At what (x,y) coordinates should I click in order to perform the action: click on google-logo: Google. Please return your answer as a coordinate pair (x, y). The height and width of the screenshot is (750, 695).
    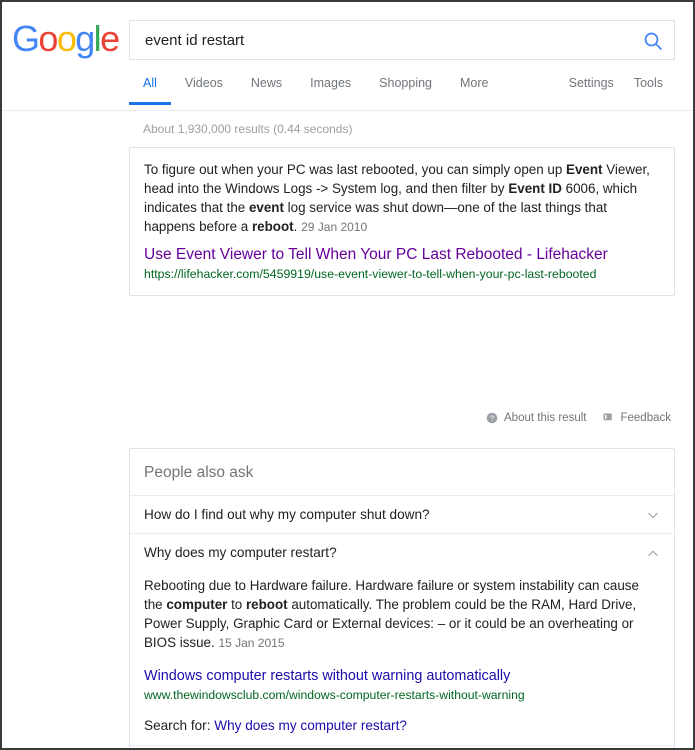
    Looking at the image, I should click on (66, 38).